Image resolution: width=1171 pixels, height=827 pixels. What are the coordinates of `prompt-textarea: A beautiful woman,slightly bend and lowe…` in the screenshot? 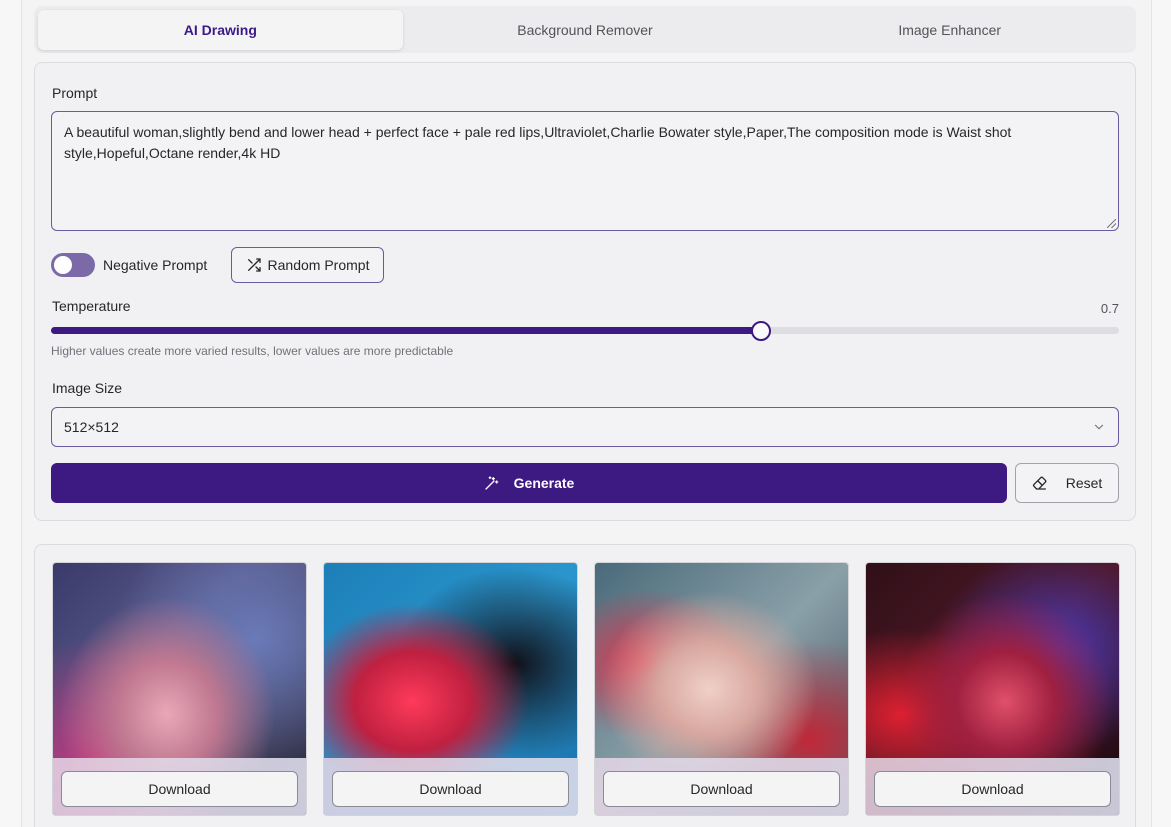 It's located at (585, 171).